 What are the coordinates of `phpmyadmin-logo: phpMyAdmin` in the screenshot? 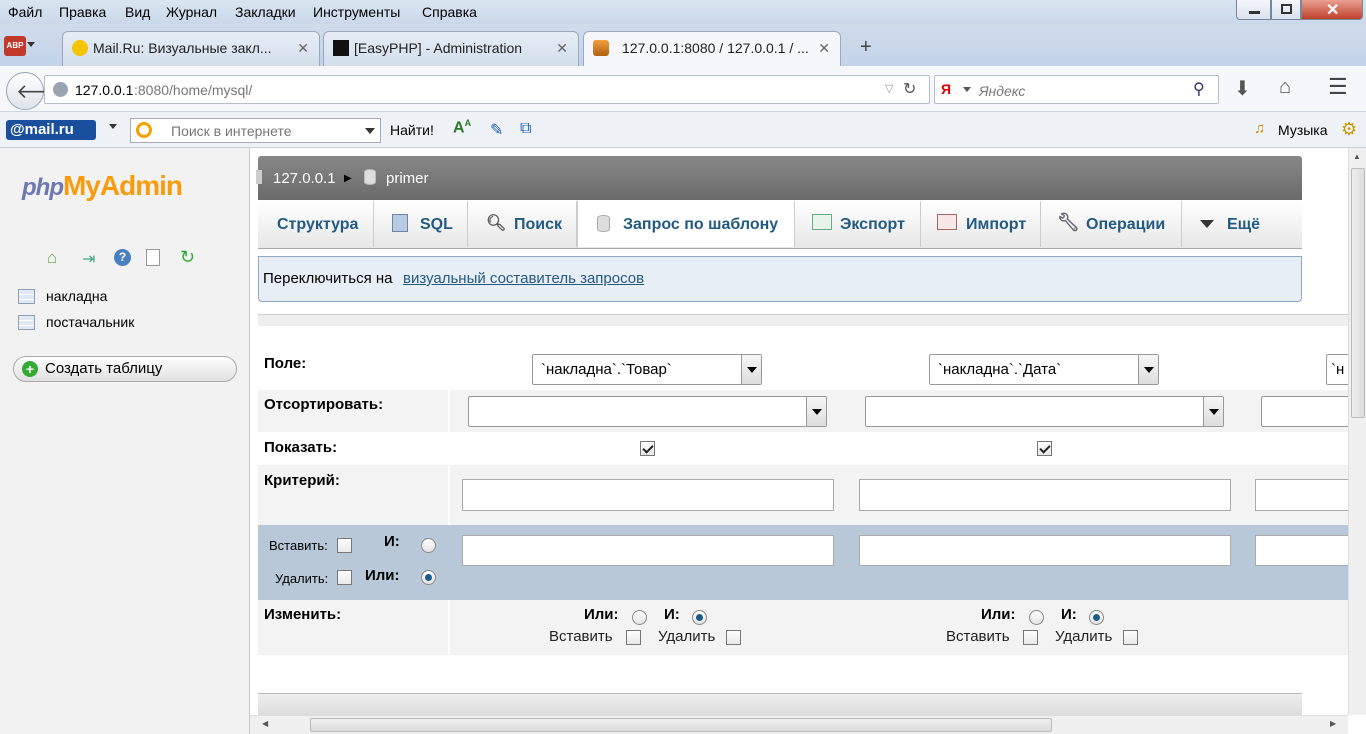 It's located at (102, 186).